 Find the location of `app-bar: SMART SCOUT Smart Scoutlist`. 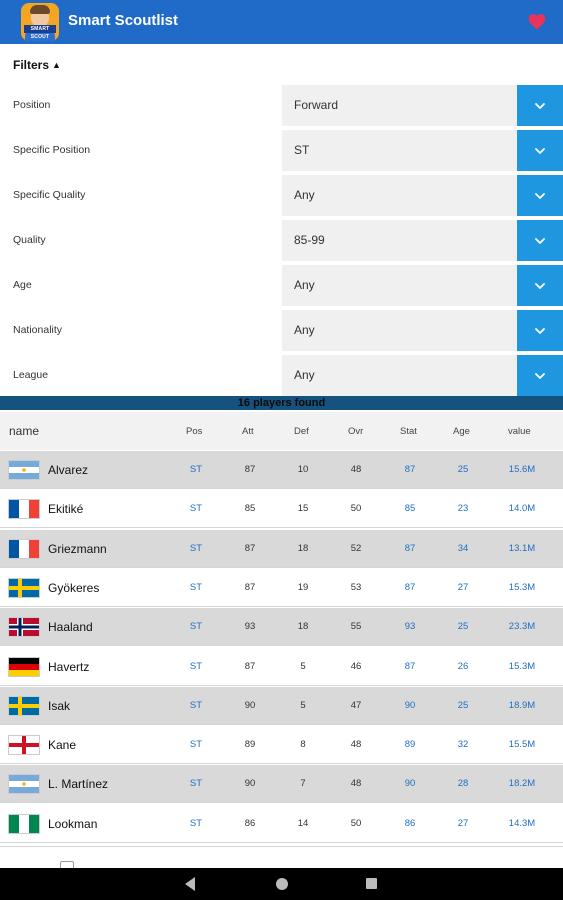

app-bar: SMART SCOUT Smart Scoutlist is located at coordinates (281, 22).